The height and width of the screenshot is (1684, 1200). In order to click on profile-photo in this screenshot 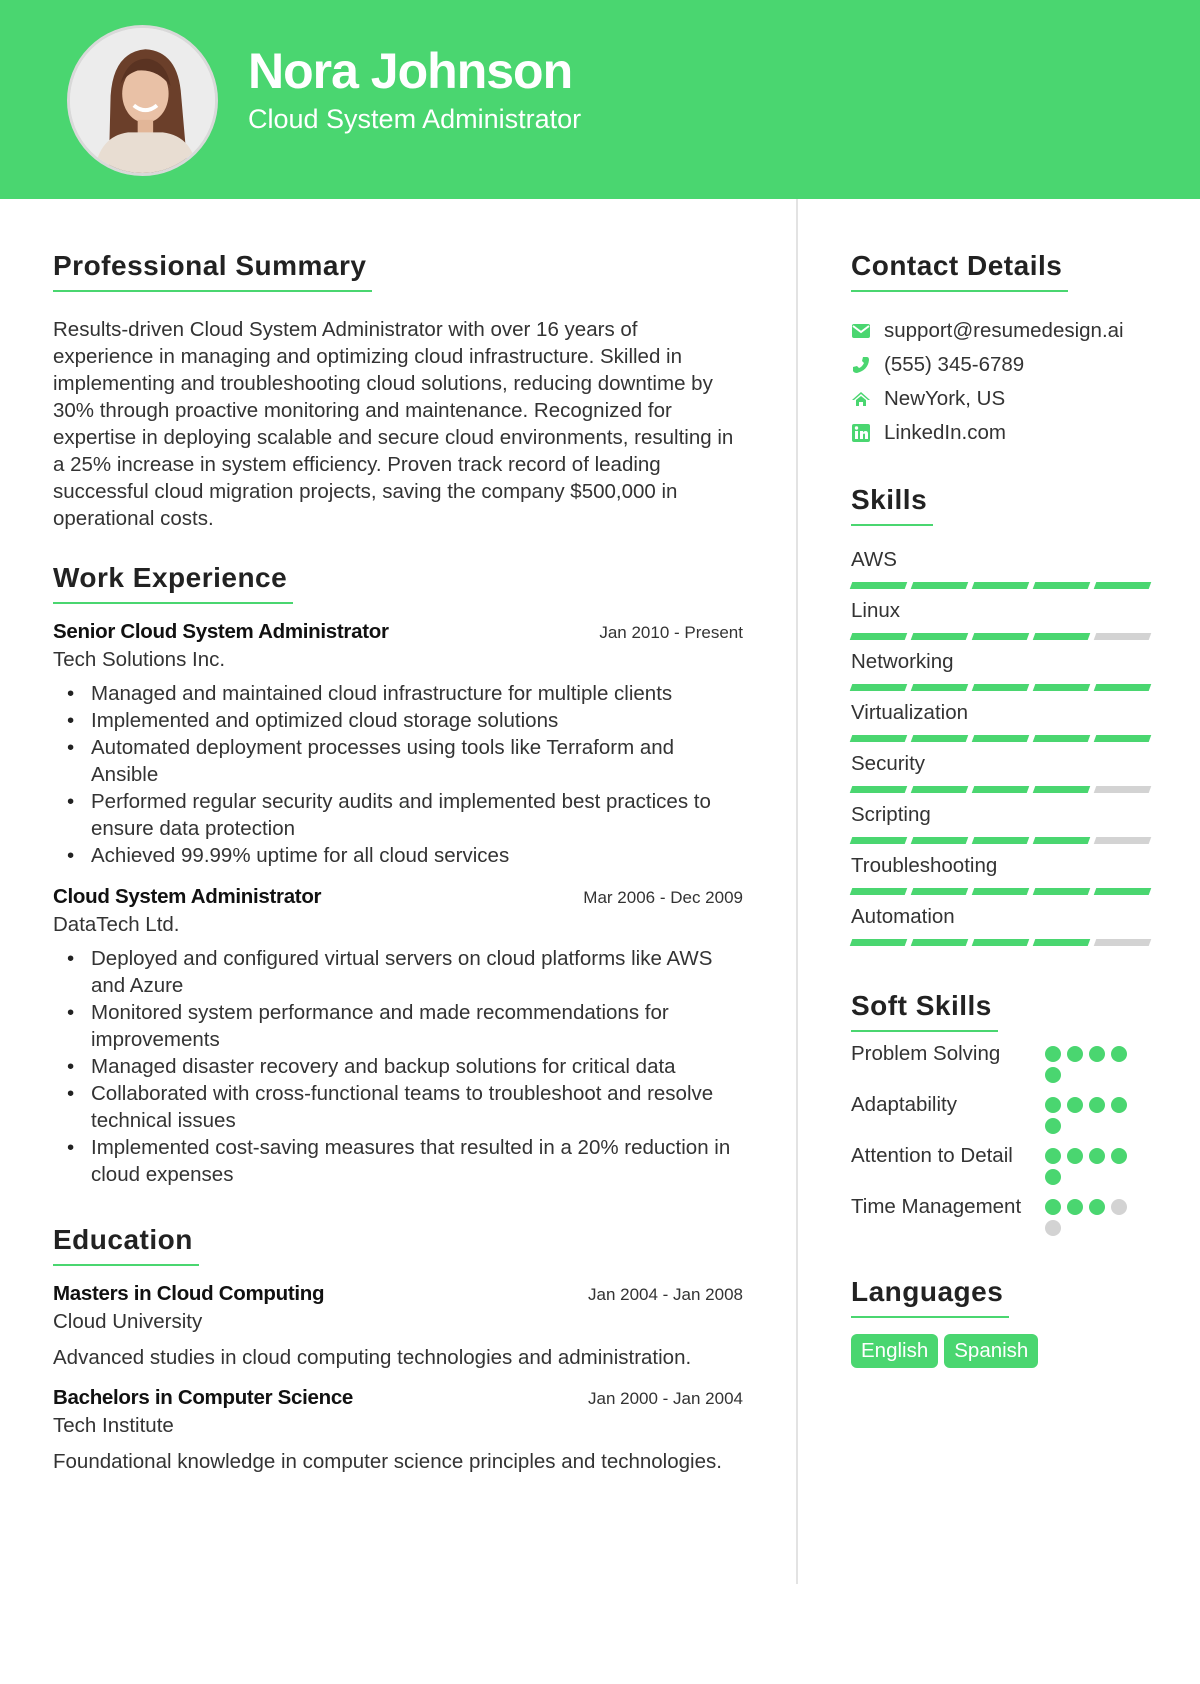, I will do `click(142, 100)`.